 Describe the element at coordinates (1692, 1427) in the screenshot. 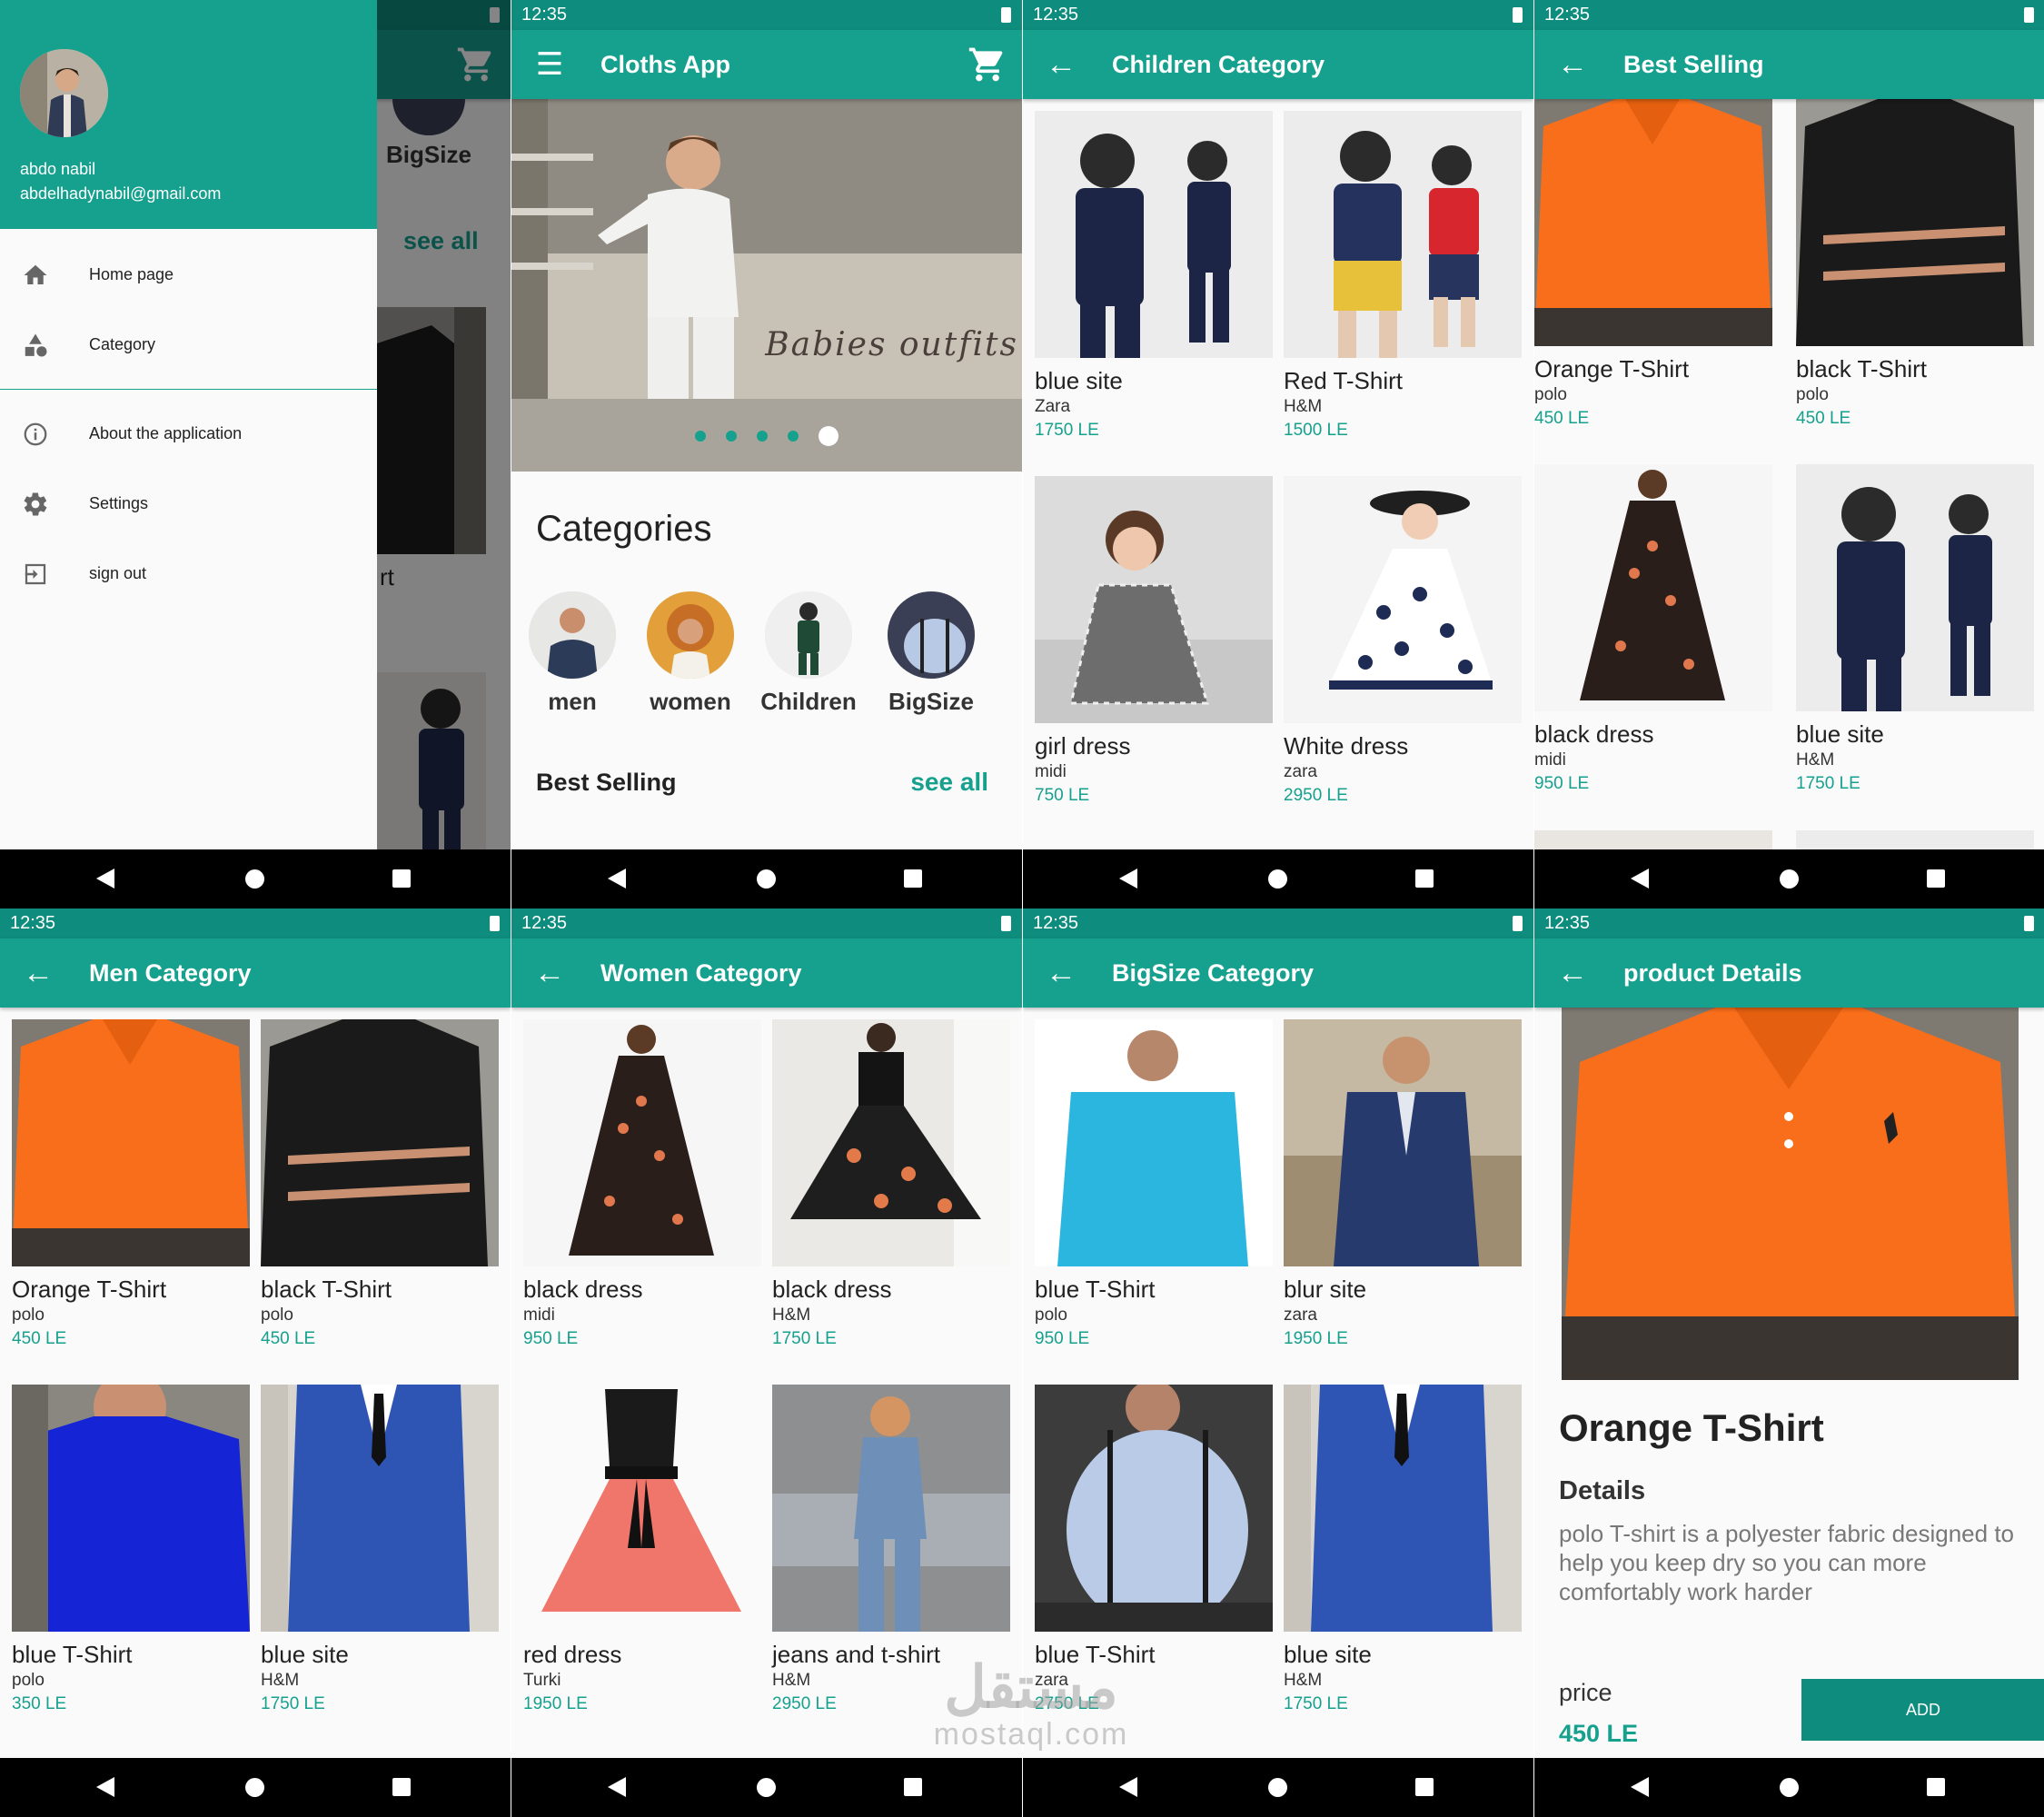

I see `product-name: Orange T-Shirt` at that location.